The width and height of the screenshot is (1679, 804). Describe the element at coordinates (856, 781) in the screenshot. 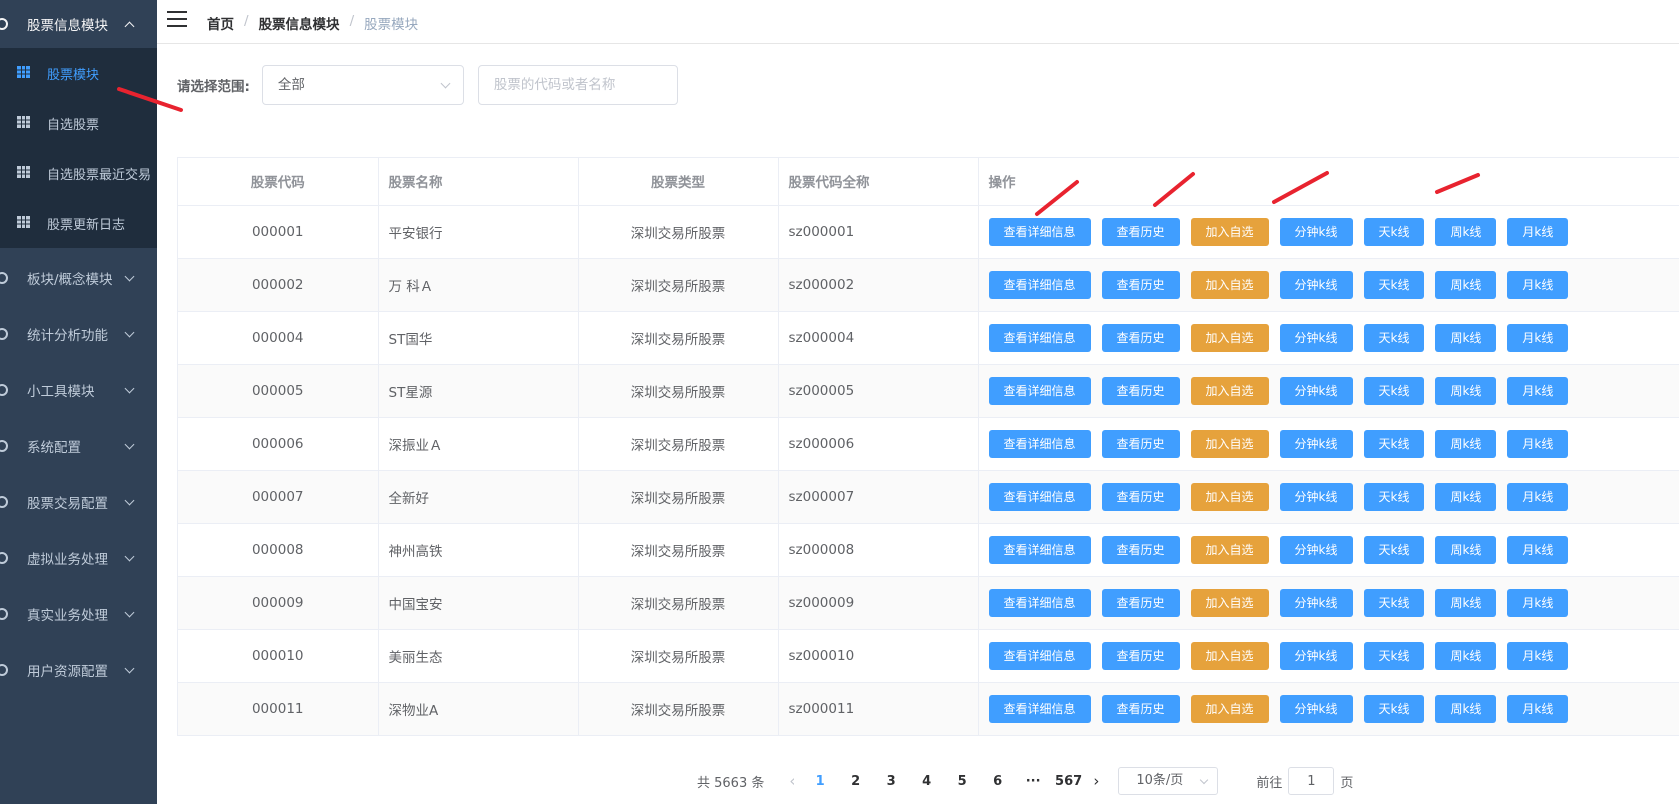

I see `page-2: 2` at that location.